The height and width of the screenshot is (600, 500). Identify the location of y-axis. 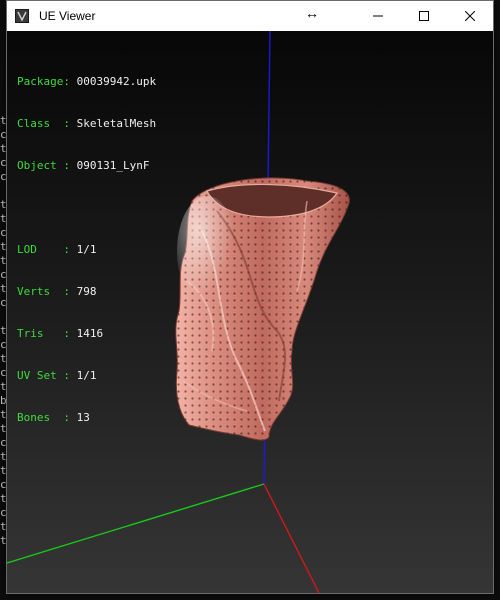
(136, 523).